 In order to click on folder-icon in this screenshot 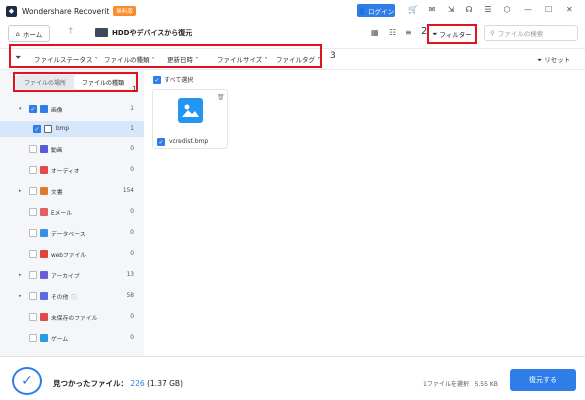, I will do `click(48, 129)`.